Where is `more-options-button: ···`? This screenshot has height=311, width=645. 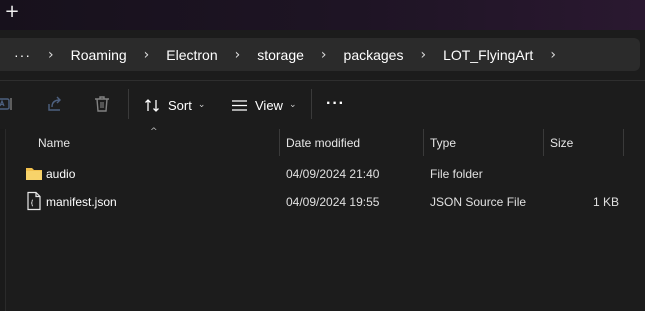 more-options-button: ··· is located at coordinates (336, 104).